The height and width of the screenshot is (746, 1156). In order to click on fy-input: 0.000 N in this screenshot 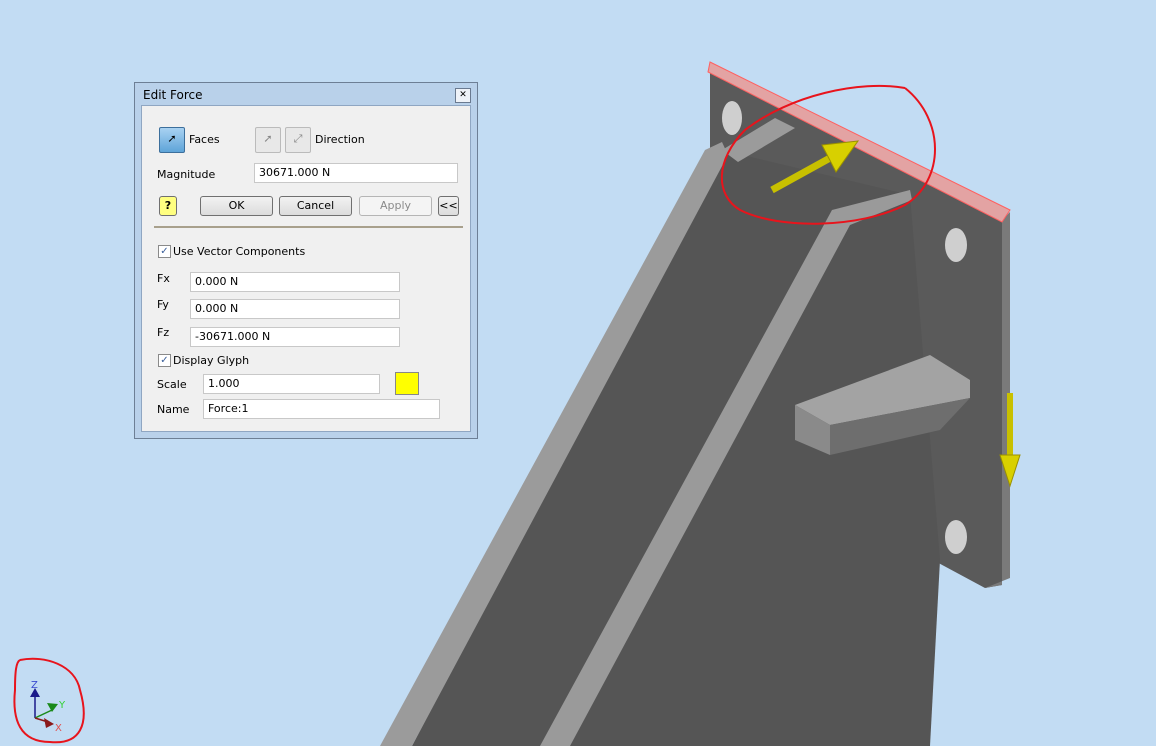, I will do `click(295, 309)`.